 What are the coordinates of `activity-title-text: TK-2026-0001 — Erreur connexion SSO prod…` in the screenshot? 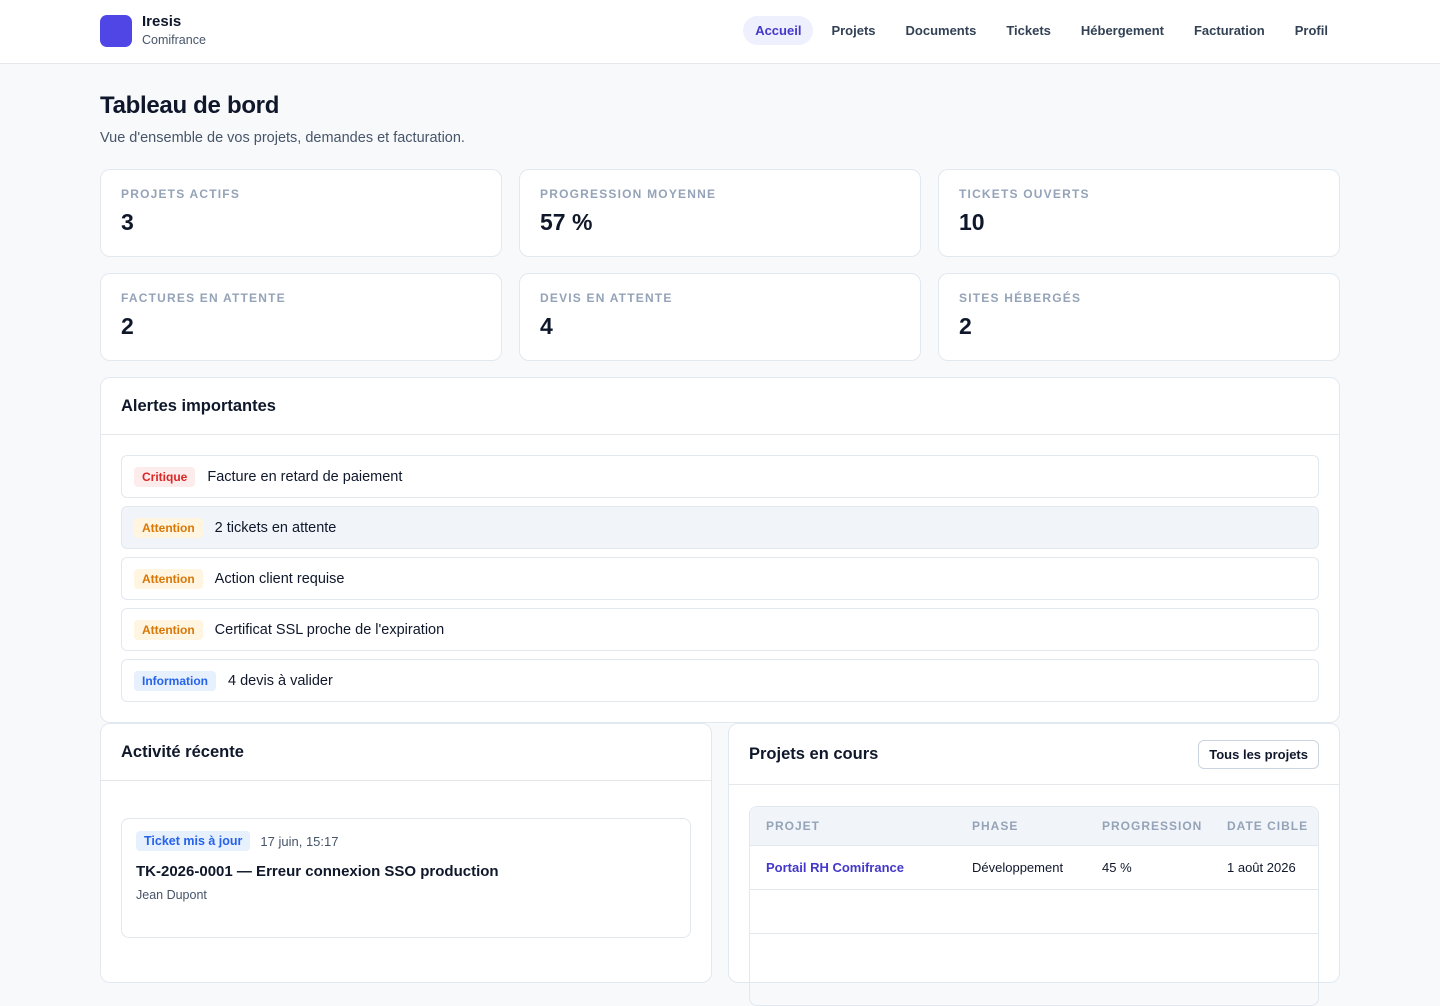 It's located at (317, 871).